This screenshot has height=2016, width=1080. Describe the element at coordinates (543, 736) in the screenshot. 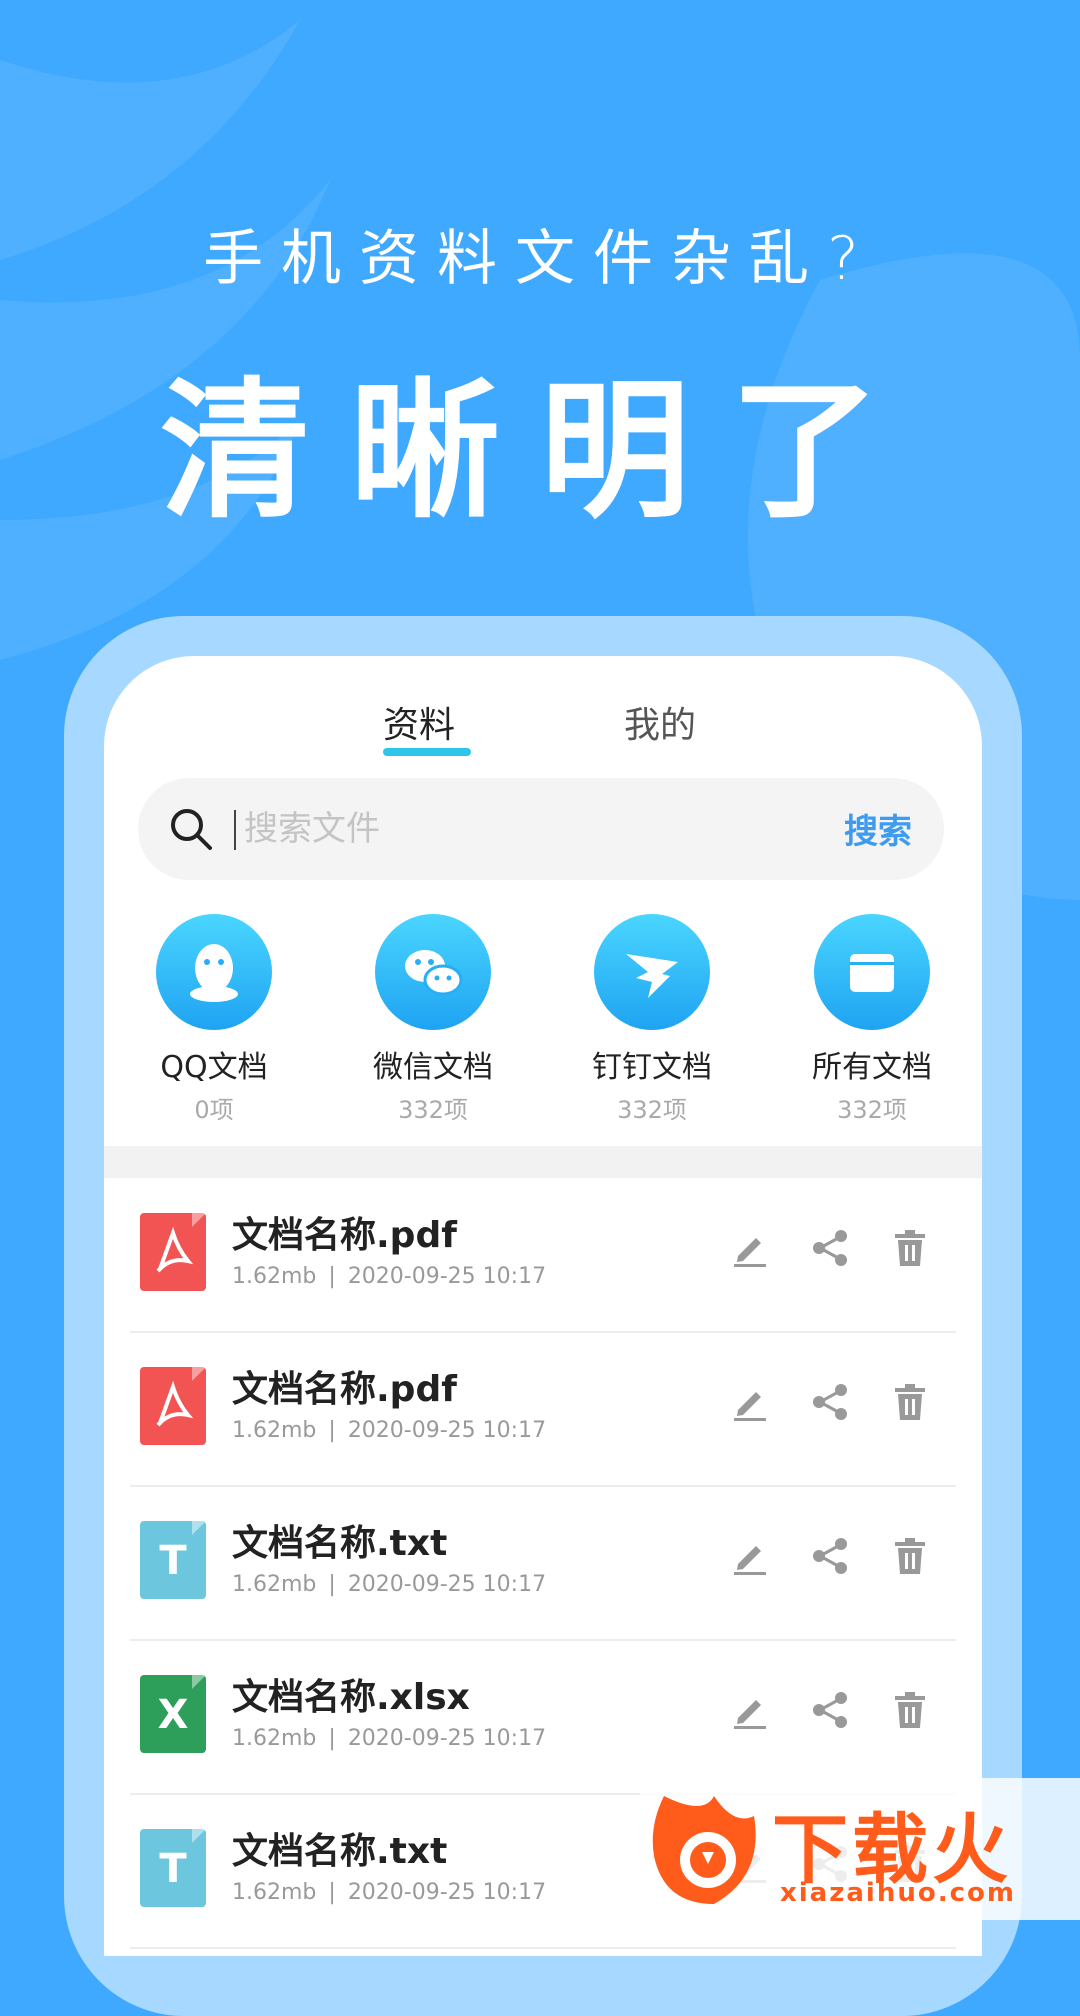

I see `tab-bar: 资料 我的` at that location.